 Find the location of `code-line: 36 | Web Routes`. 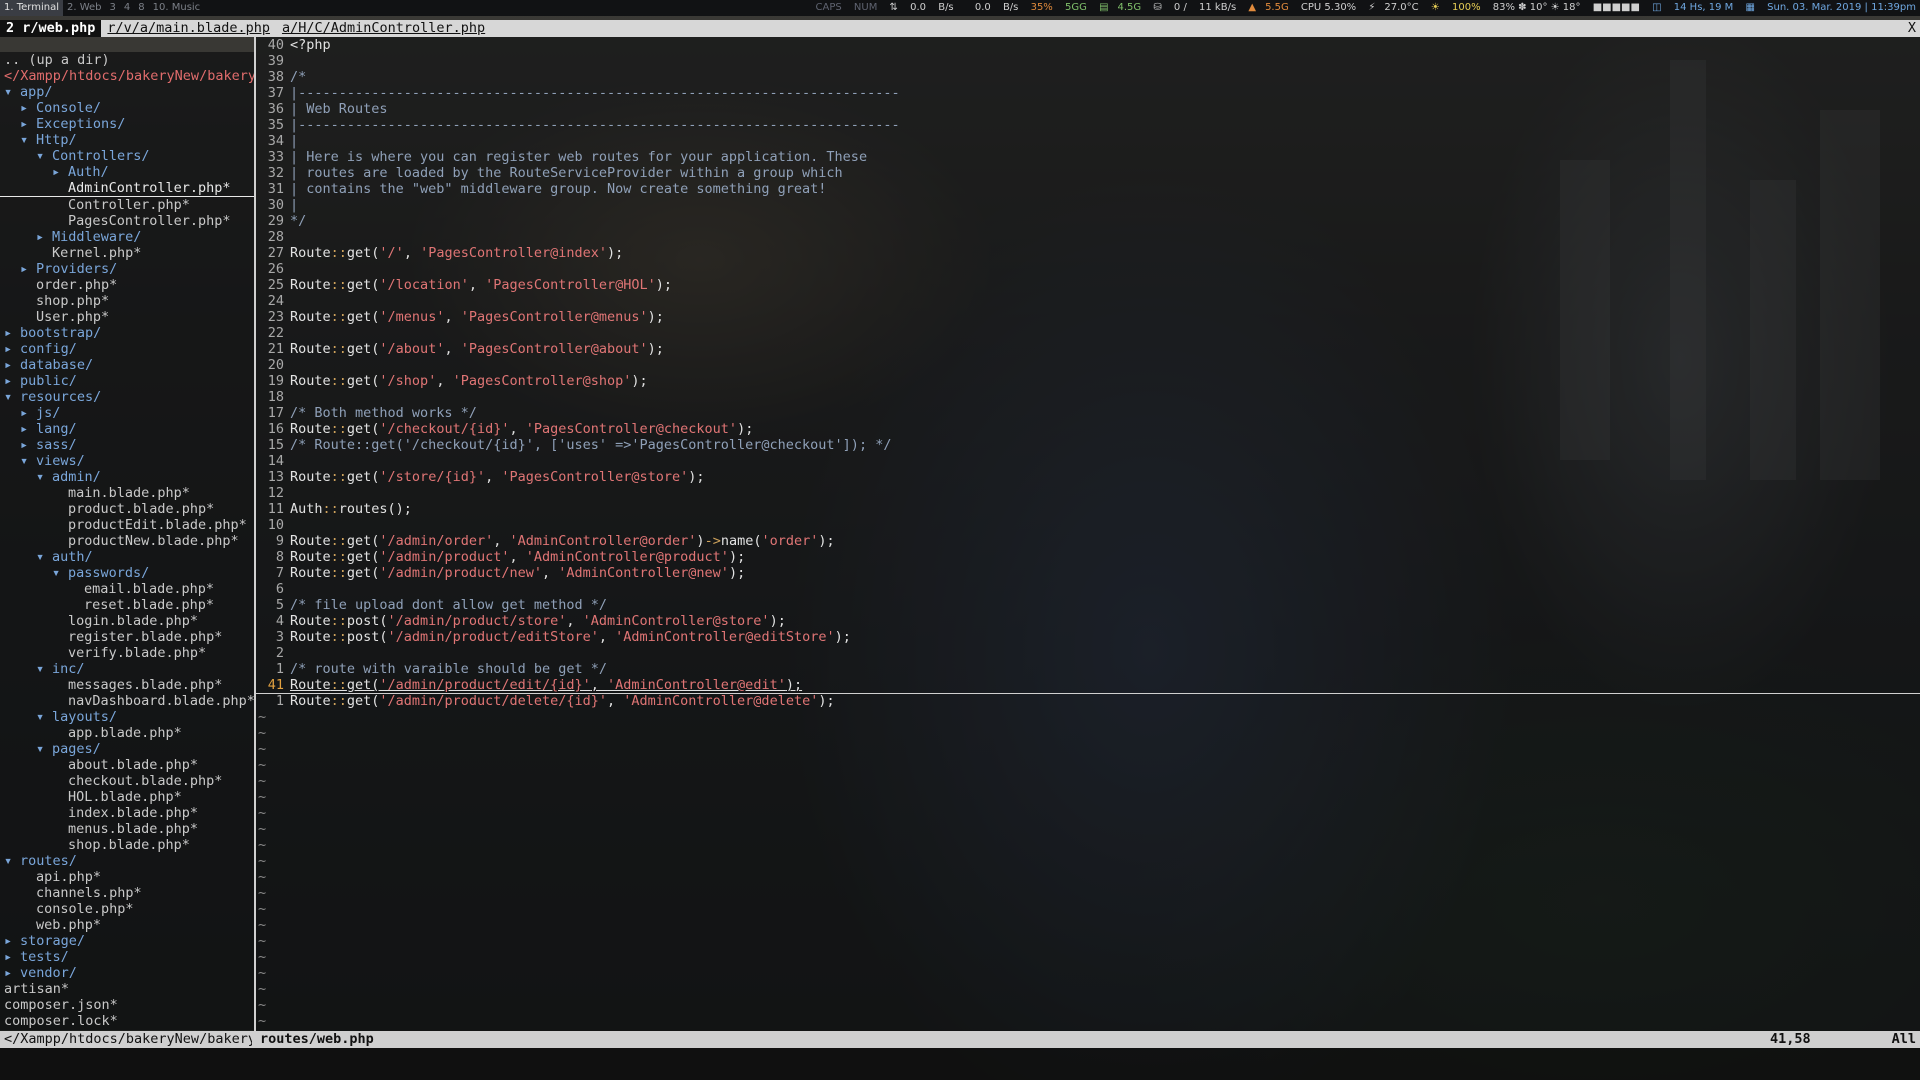

code-line: 36 | Web Routes is located at coordinates (1088, 109).